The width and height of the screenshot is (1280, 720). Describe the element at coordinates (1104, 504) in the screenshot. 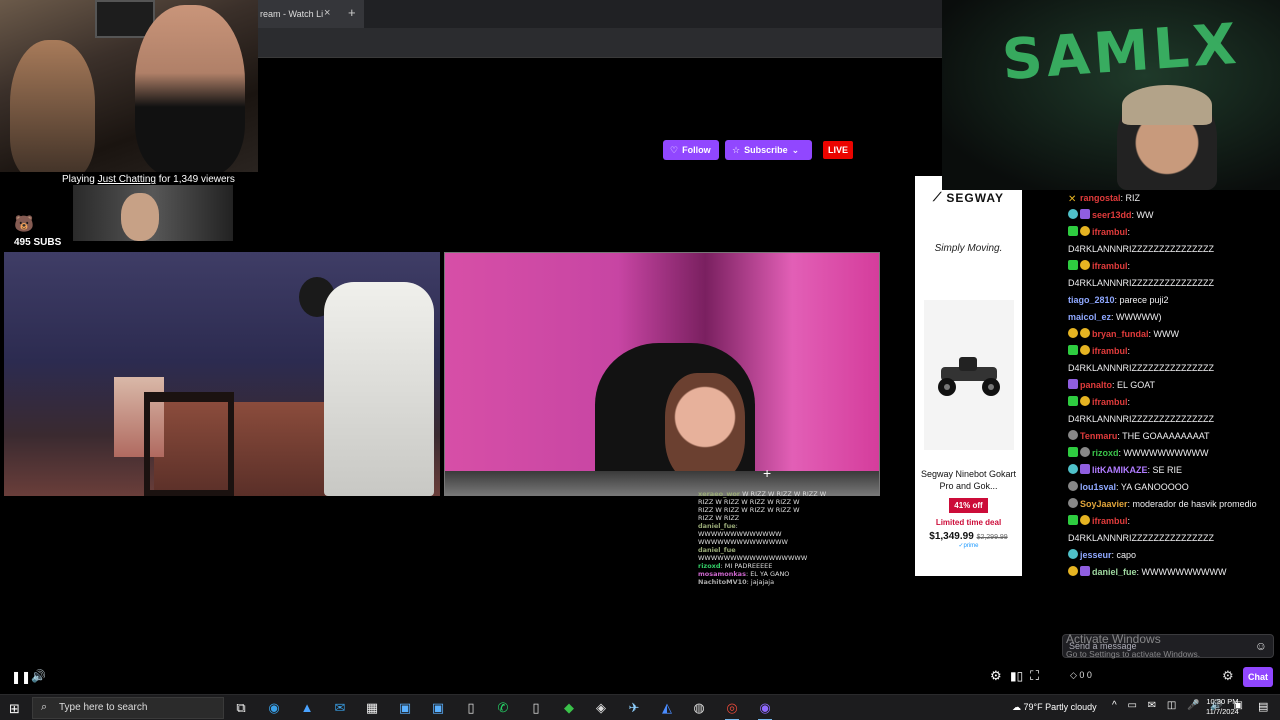

I see `chat-username: SoyJaavier` at that location.